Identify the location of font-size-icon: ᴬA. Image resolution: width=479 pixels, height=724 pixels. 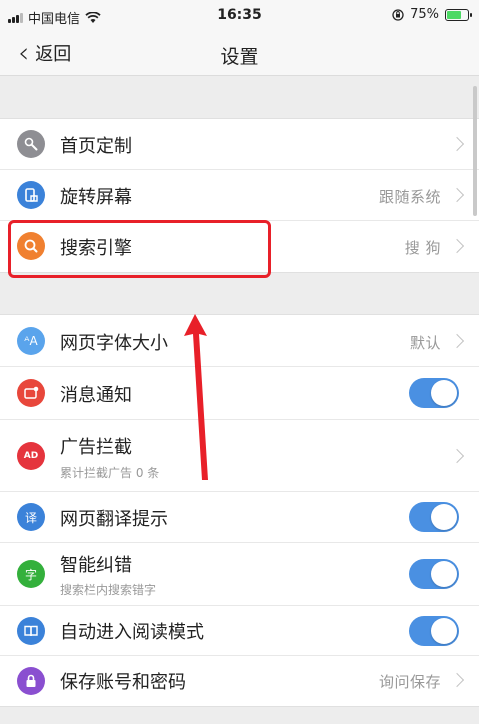
(31, 341).